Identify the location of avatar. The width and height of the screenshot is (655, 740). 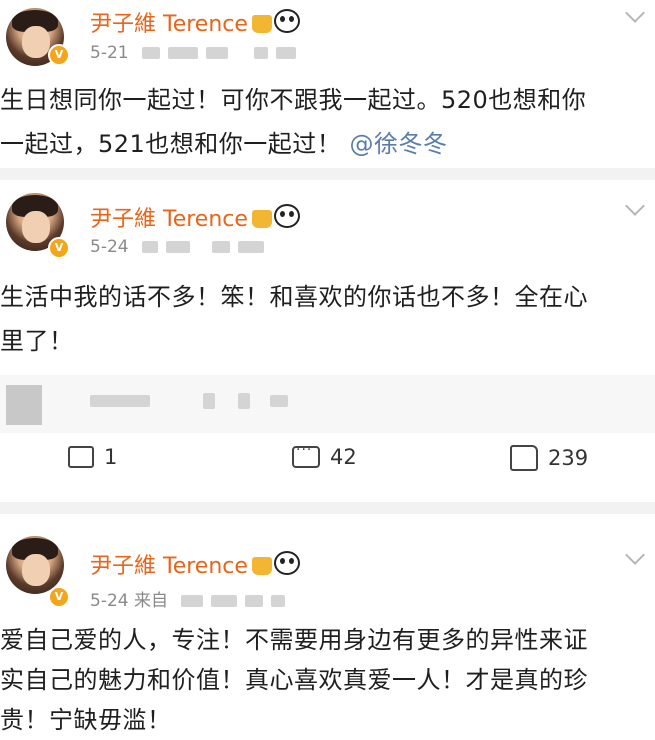
(35, 565).